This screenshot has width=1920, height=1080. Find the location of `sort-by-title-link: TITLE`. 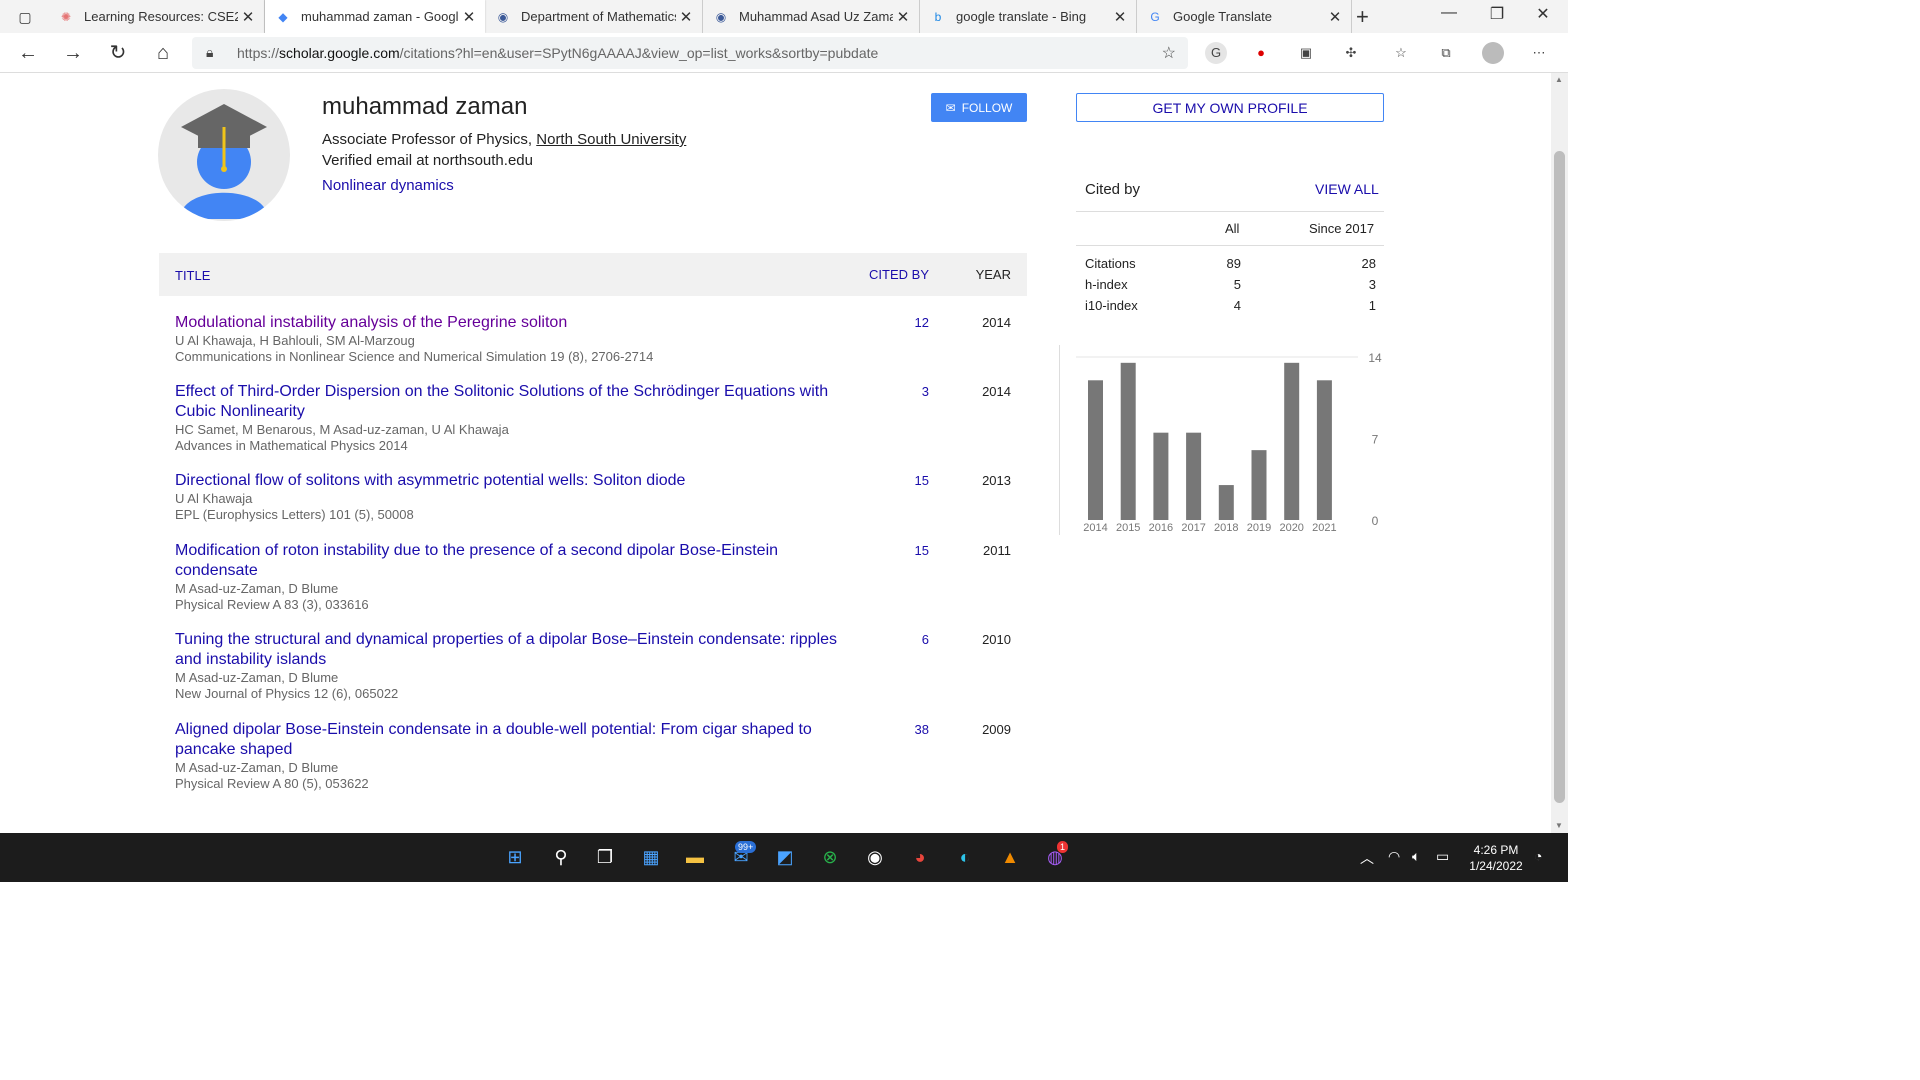

sort-by-title-link: TITLE is located at coordinates (192, 275).